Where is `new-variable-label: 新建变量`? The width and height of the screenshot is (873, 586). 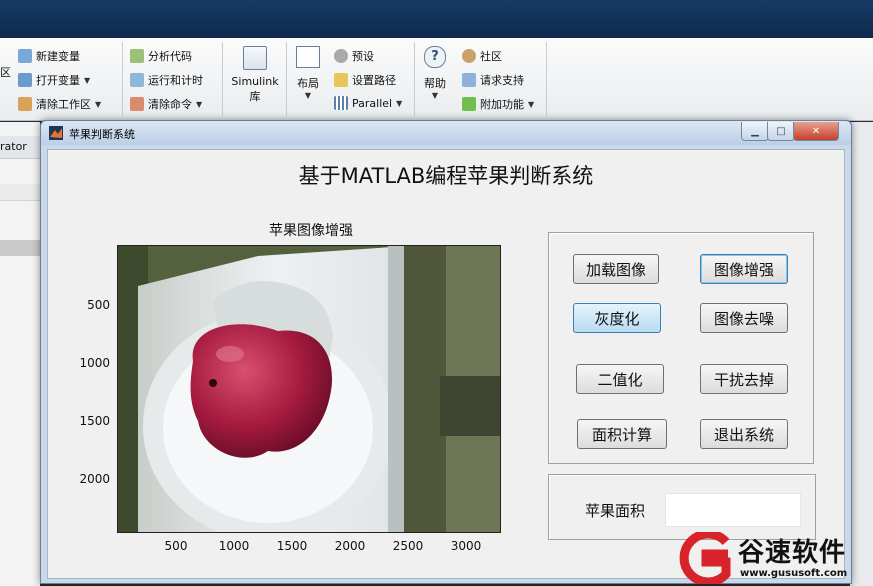 new-variable-label: 新建变量 is located at coordinates (58, 56).